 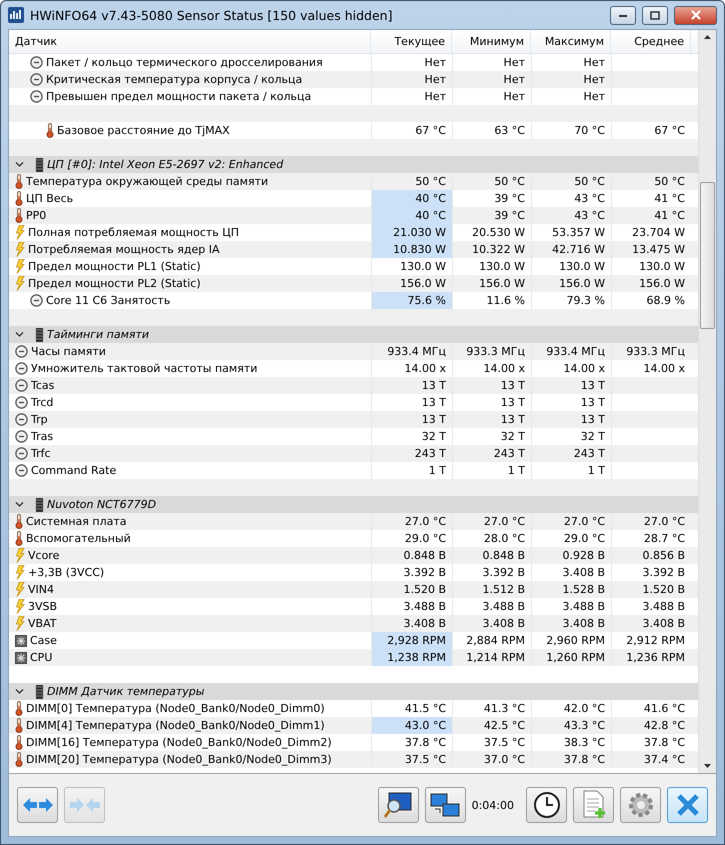 I want to click on column-header: Датчик, so click(x=190, y=41).